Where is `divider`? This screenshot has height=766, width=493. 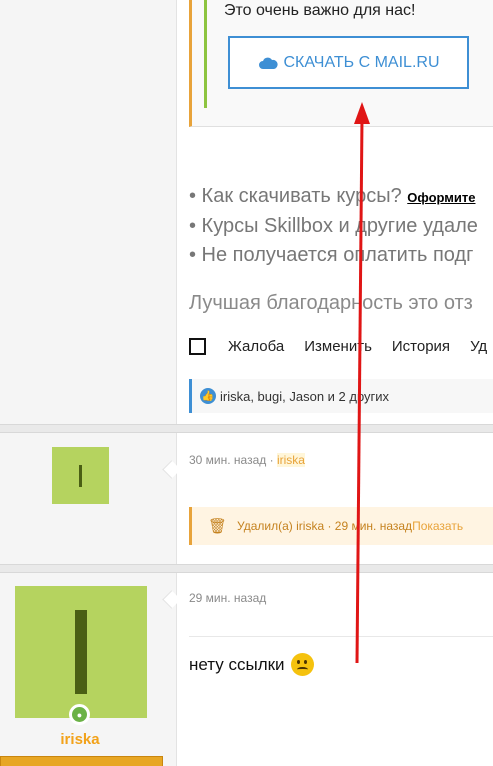 divider is located at coordinates (341, 636).